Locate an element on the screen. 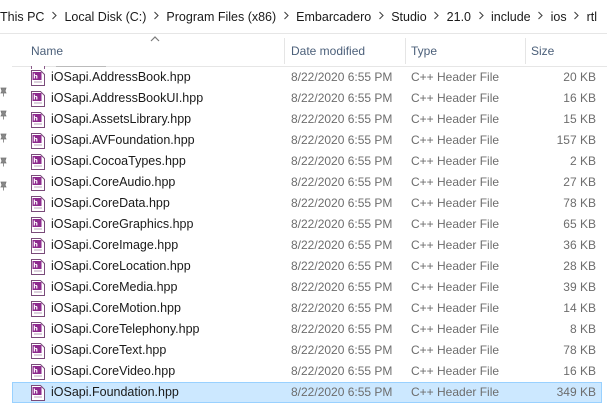 The height and width of the screenshot is (411, 607). file-name: iOSapi.AddressBook.hpp is located at coordinates (121, 77).